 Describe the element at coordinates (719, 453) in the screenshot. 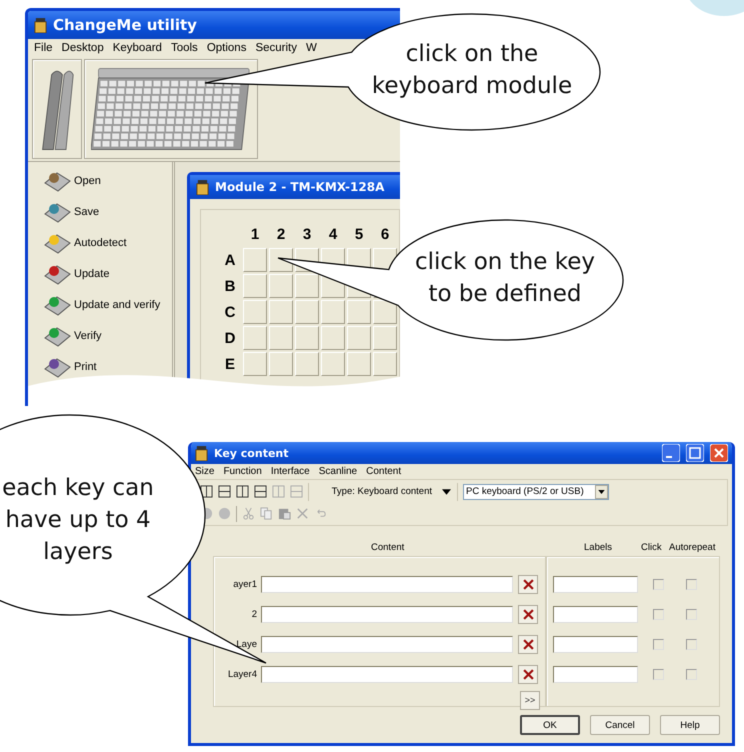

I see `close-icon` at that location.